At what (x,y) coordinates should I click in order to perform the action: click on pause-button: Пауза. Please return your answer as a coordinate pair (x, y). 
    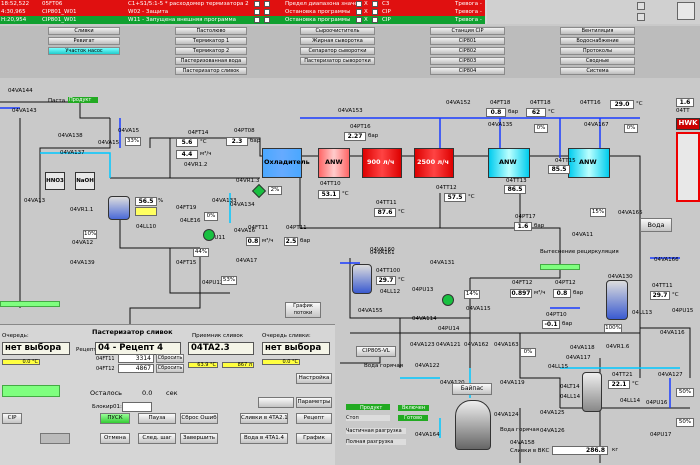
    Looking at the image, I should click on (157, 418).